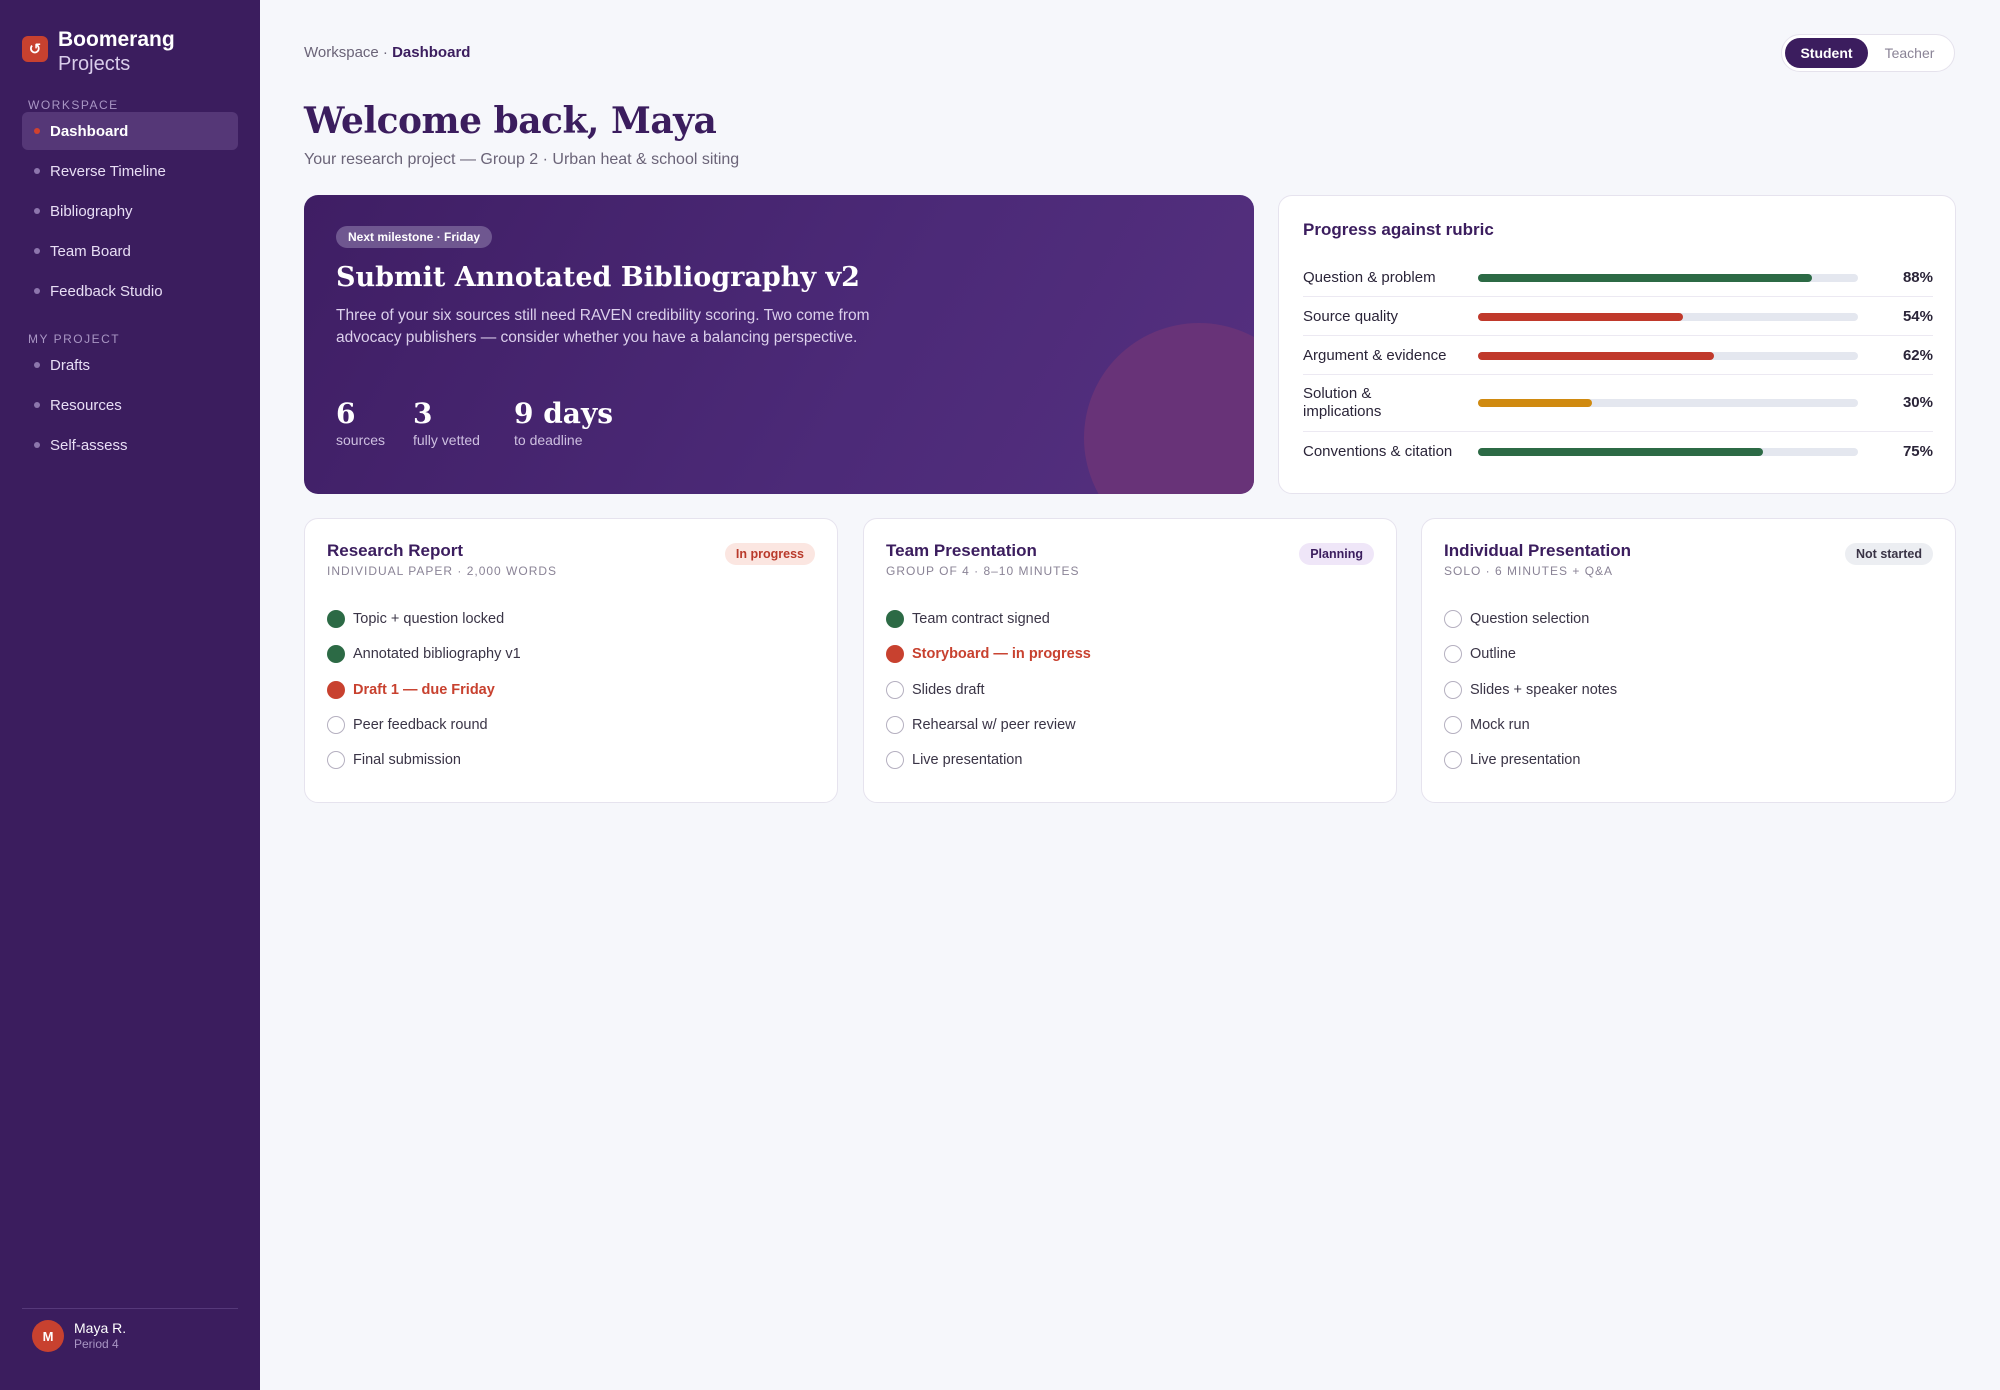 This screenshot has width=2000, height=1390. What do you see at coordinates (1917, 316) in the screenshot?
I see `rubric-percent: 54%` at bounding box center [1917, 316].